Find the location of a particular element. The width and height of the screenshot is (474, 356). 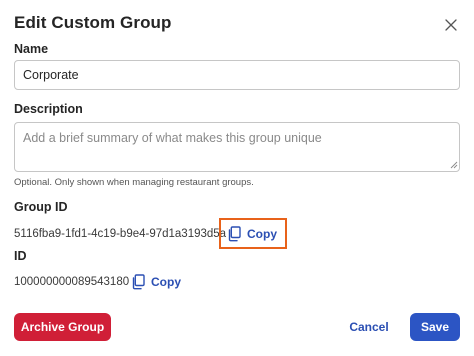

cancel-button: Cancel is located at coordinates (369, 327).